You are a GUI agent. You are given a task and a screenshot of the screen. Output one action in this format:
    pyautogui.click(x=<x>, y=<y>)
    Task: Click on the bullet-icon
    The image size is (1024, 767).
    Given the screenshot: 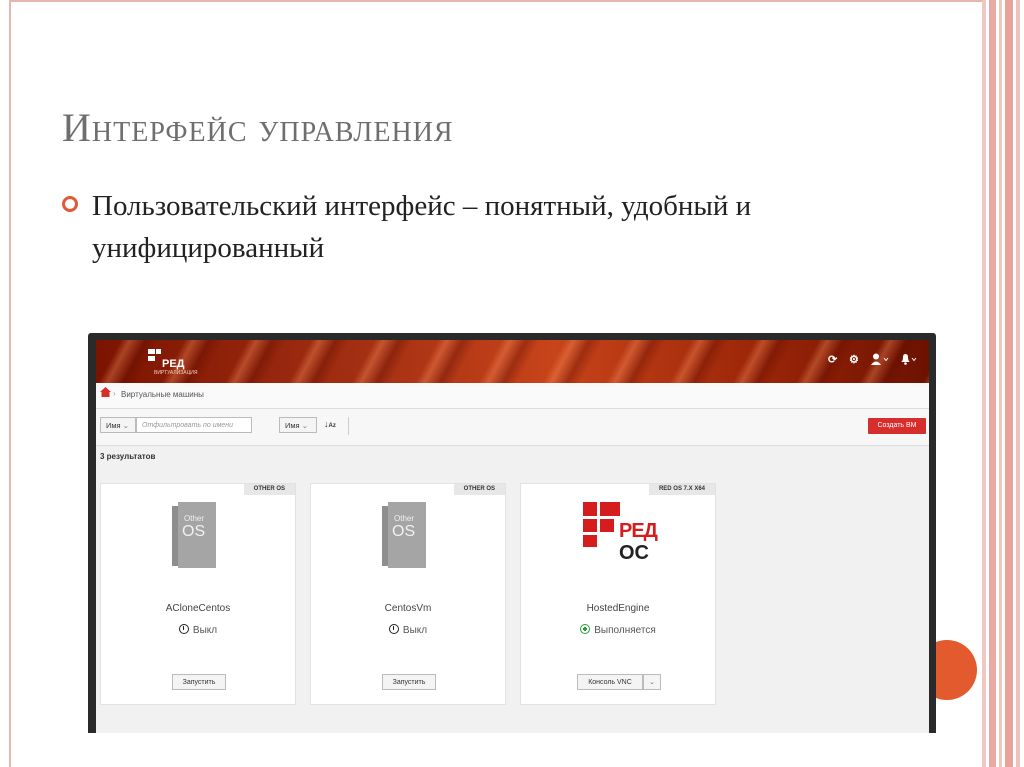 What is the action you would take?
    pyautogui.click(x=70, y=204)
    